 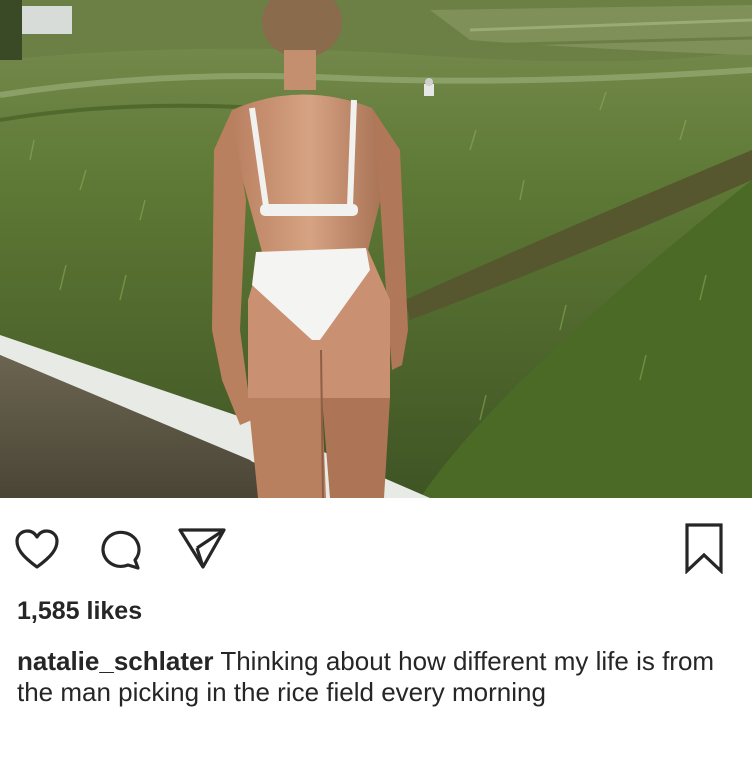 I want to click on bookmark-outline-icon, so click(x=704, y=548).